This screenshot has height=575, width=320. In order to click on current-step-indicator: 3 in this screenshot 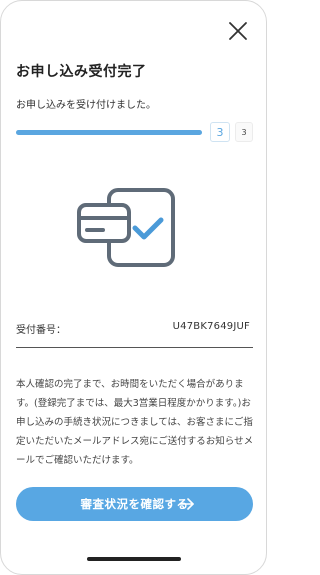, I will do `click(220, 132)`.